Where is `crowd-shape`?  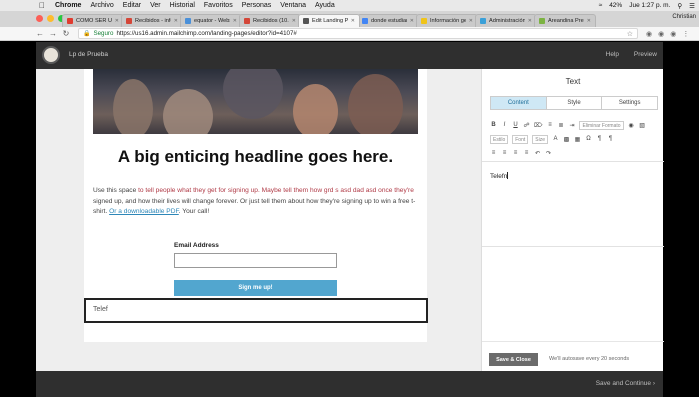
crowd-shape is located at coordinates (133, 106).